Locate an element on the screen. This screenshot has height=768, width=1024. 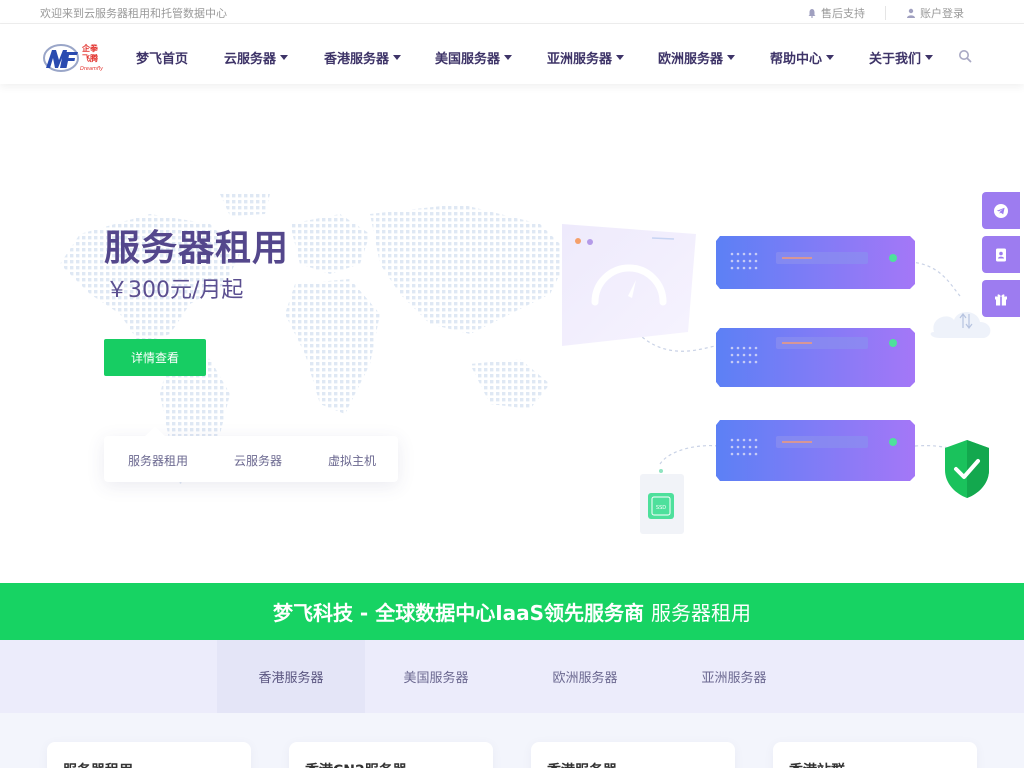
product-card: 香港CN2服务器 is located at coordinates (391, 755).